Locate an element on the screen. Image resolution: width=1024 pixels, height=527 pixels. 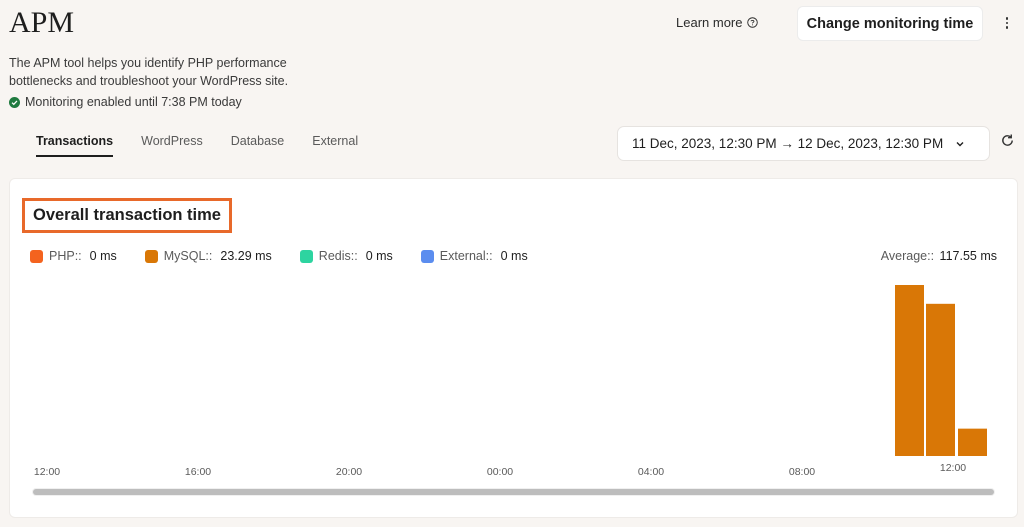
tab-wordpress: WordPress is located at coordinates (172, 145).